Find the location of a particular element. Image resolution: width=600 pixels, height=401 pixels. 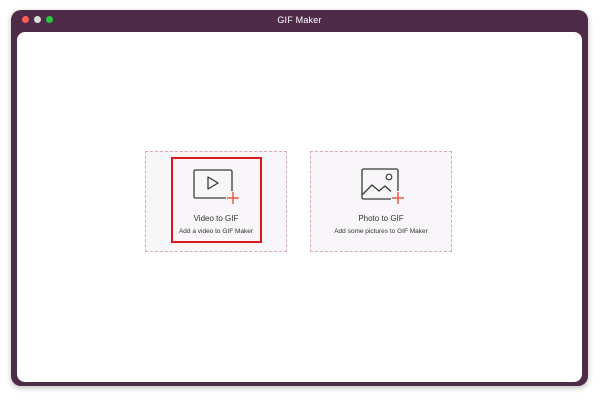

photo-to-gif-subtitle: Add some pictures to GIF Maker is located at coordinates (381, 231).